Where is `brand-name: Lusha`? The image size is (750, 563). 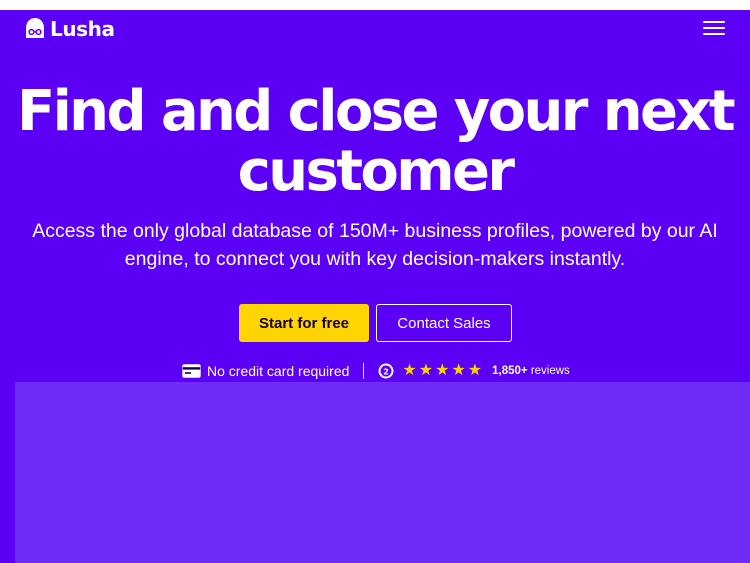
brand-name: Lusha is located at coordinates (82, 29).